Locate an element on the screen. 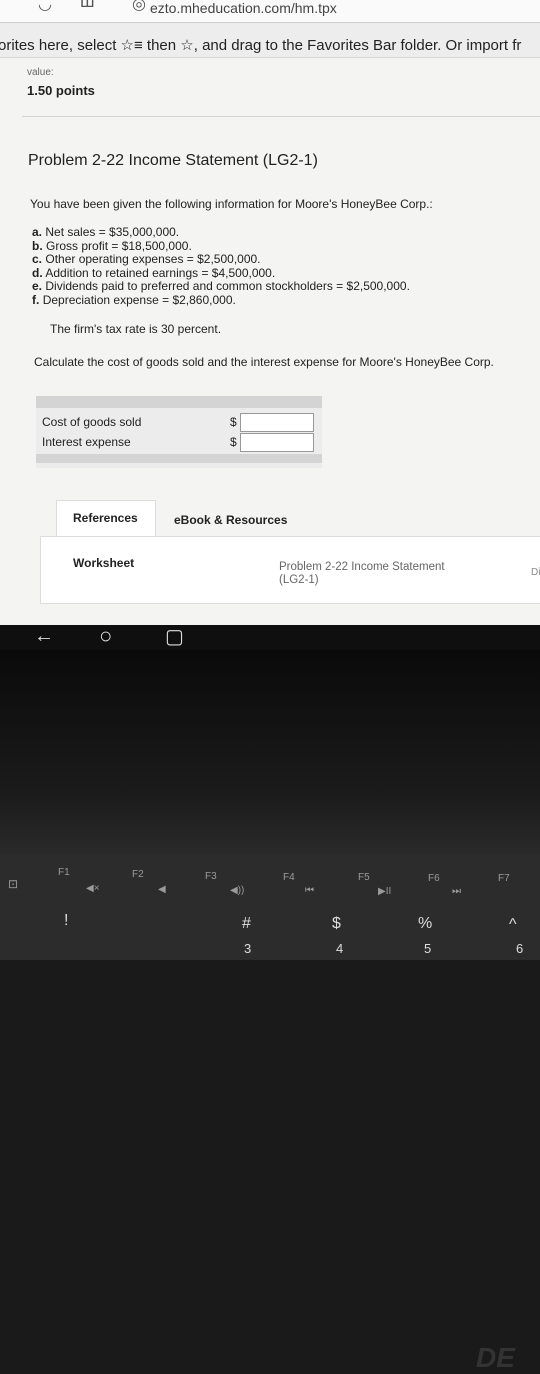 This screenshot has width=540, height=1374. list-item: f. Depreciation expense = $2,860,000. is located at coordinates (134, 299).